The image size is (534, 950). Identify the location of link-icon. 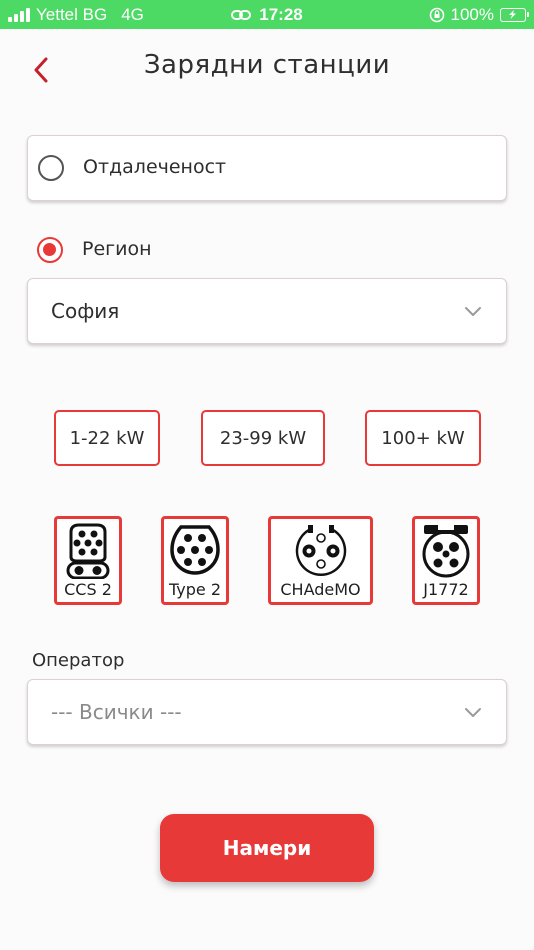
(241, 14).